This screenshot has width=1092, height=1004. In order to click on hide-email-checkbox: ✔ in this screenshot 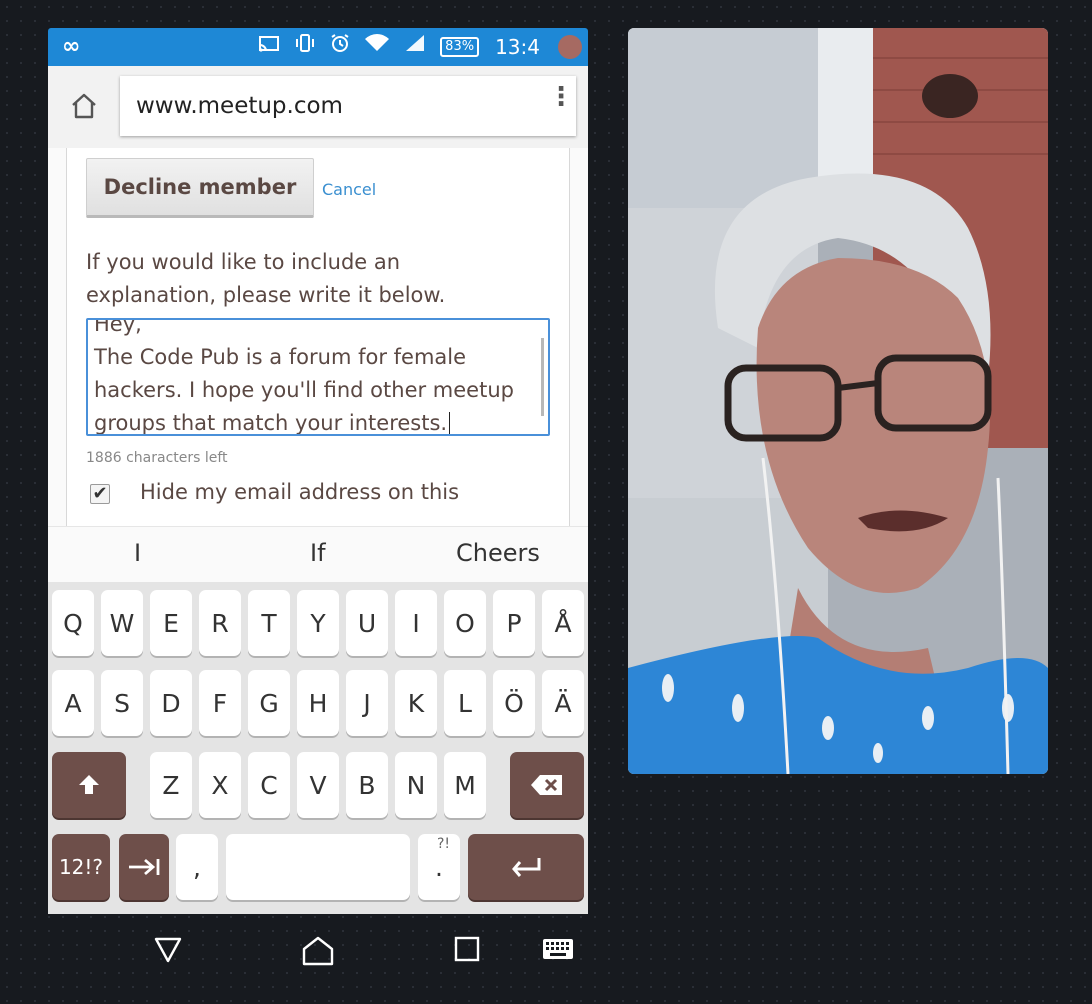, I will do `click(100, 494)`.